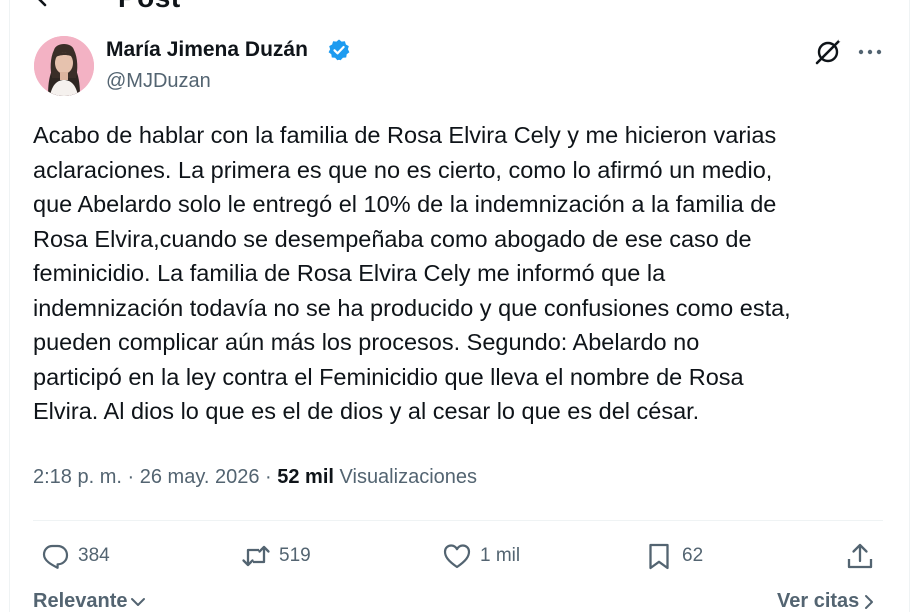 This screenshot has width=922, height=612. What do you see at coordinates (458, 520) in the screenshot?
I see `divider` at bounding box center [458, 520].